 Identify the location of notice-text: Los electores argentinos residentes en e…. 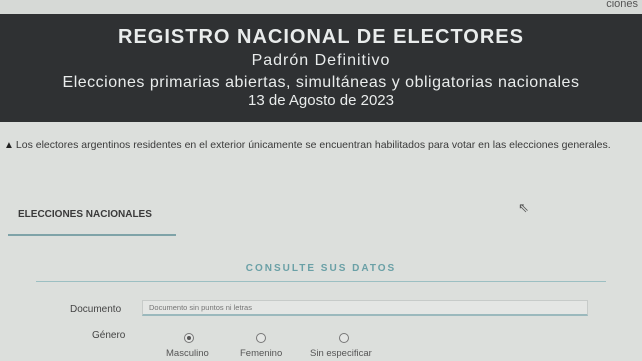
(313, 145).